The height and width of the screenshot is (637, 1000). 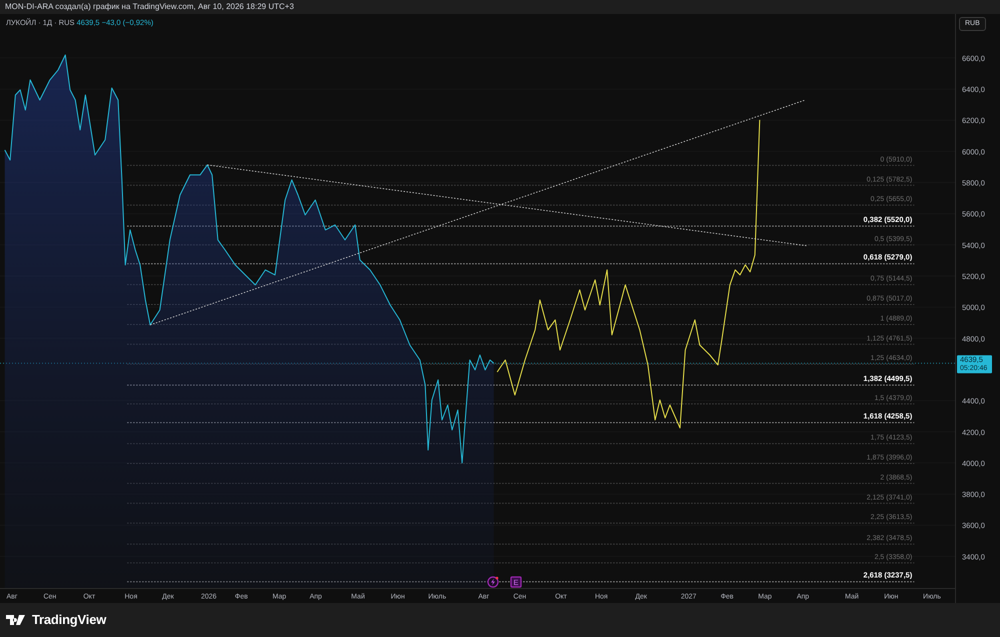 What do you see at coordinates (493, 582) in the screenshot?
I see `lightning-icon` at bounding box center [493, 582].